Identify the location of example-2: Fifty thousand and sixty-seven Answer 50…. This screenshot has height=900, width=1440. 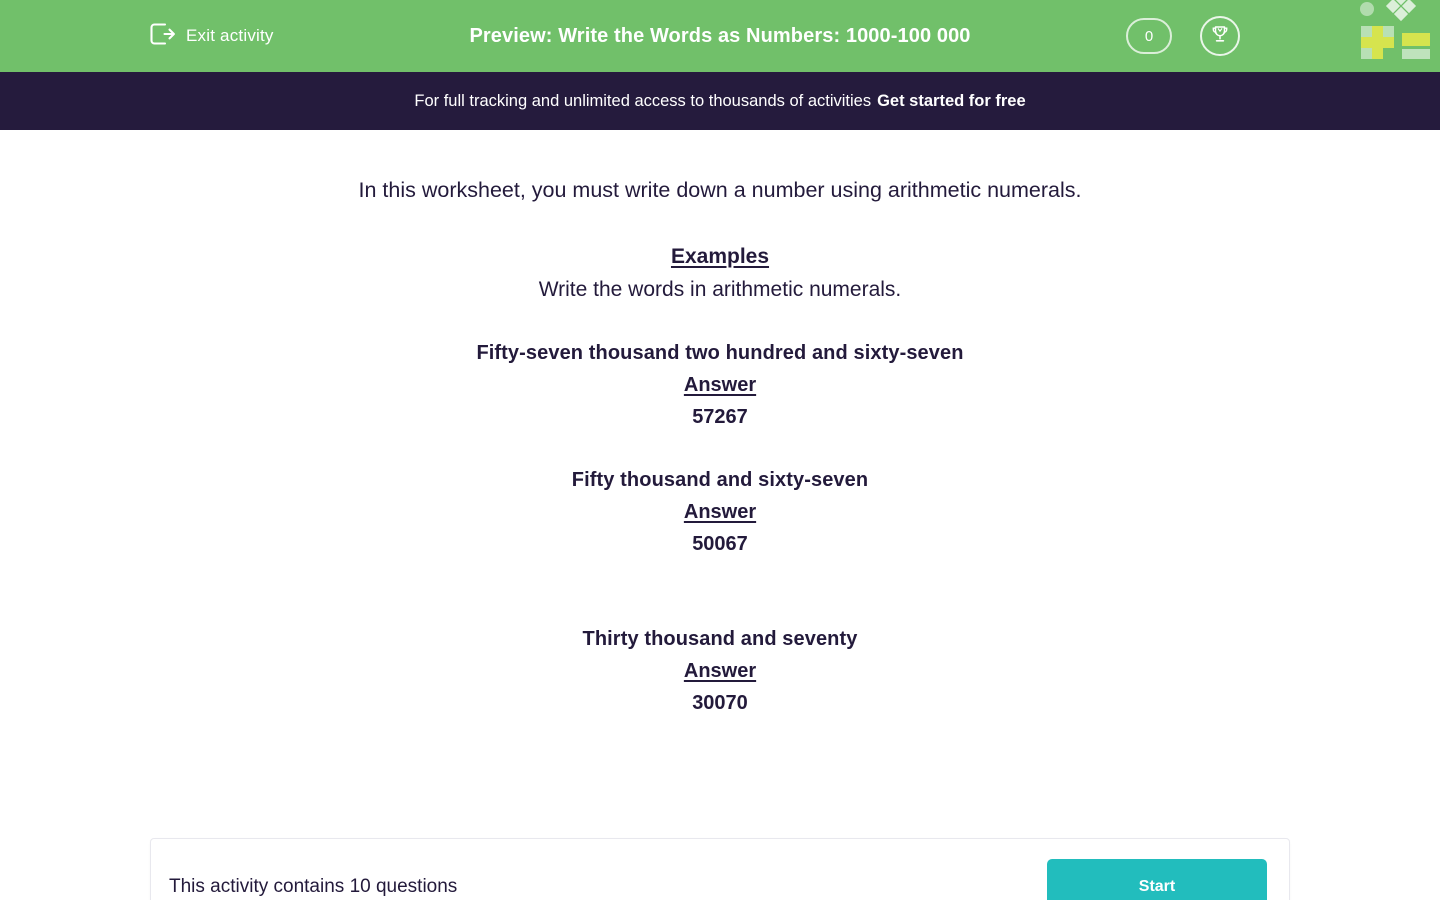
(720, 512).